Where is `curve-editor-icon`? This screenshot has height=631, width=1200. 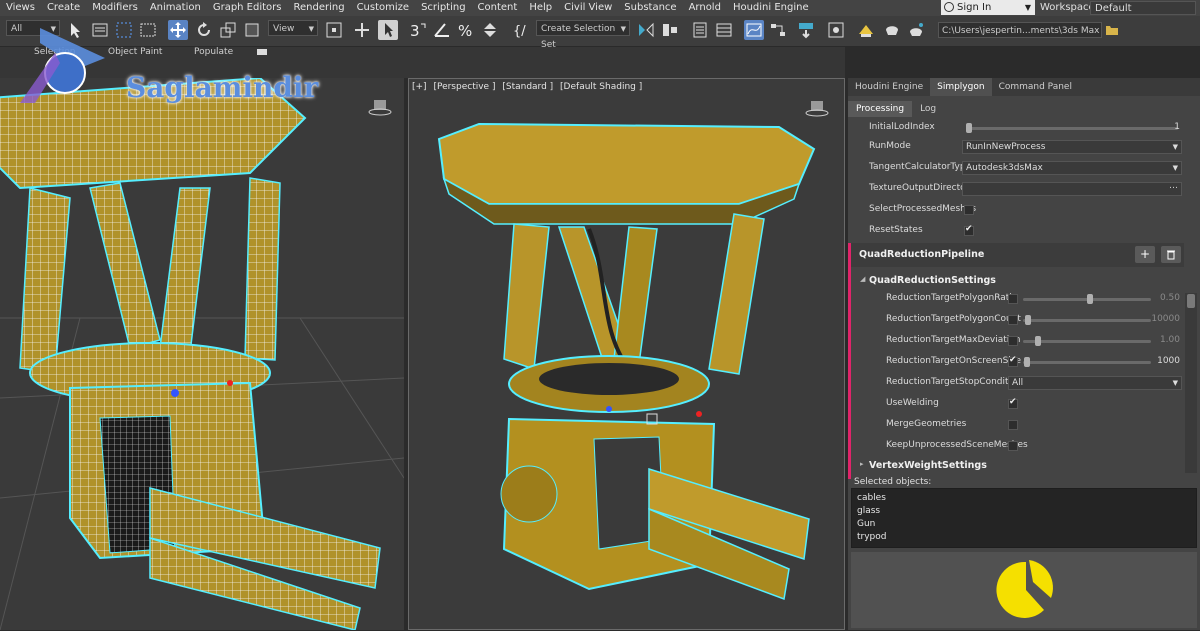 curve-editor-icon is located at coordinates (754, 30).